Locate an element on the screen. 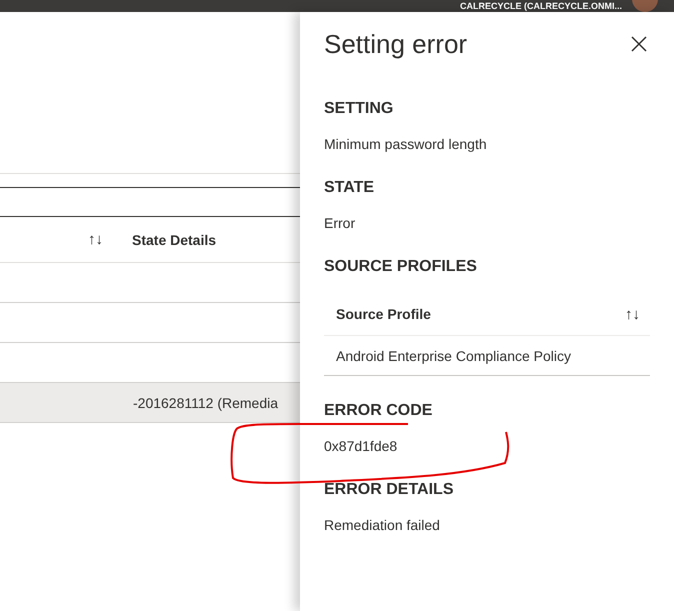  column-header: Source Profile is located at coordinates (383, 314).